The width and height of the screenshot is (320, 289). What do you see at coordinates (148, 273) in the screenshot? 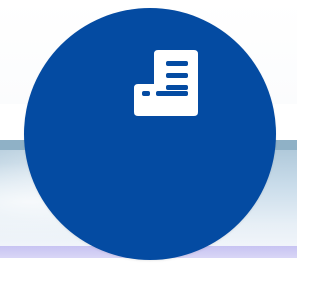
I see `page-content-area` at bounding box center [148, 273].